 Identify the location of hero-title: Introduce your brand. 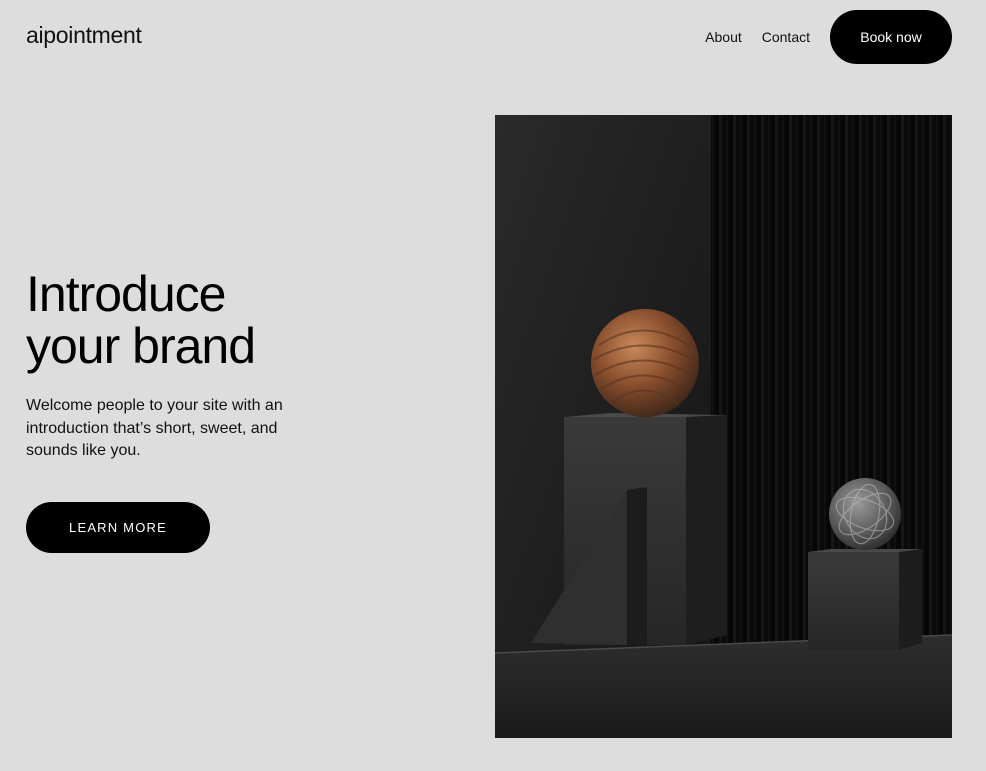
(191, 320).